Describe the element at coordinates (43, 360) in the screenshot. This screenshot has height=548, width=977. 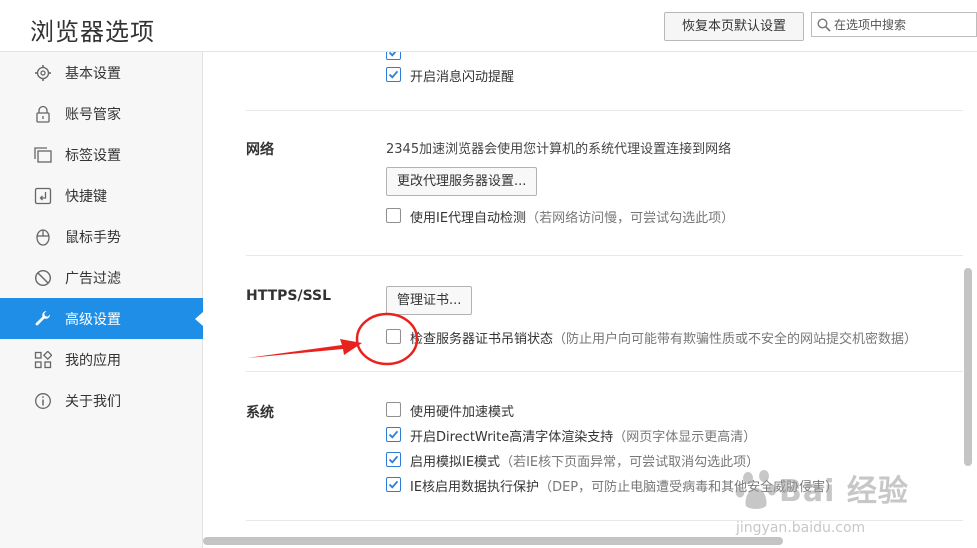
I see `apps-grid-icon` at that location.